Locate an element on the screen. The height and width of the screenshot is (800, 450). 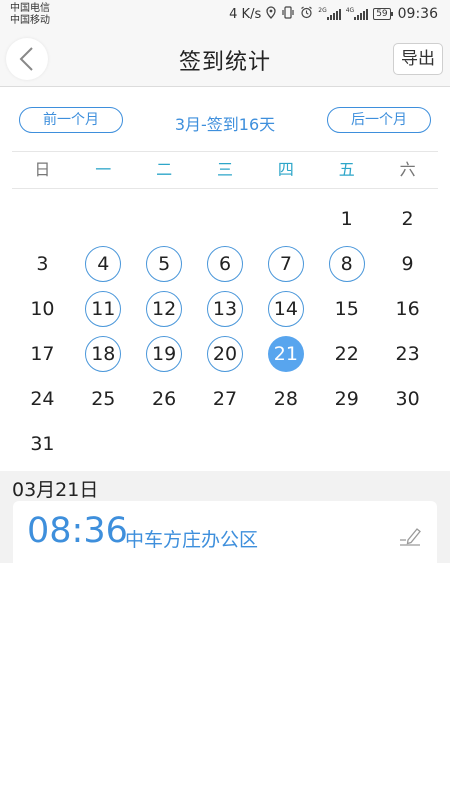
calendar-day-number: 23 is located at coordinates (407, 353).